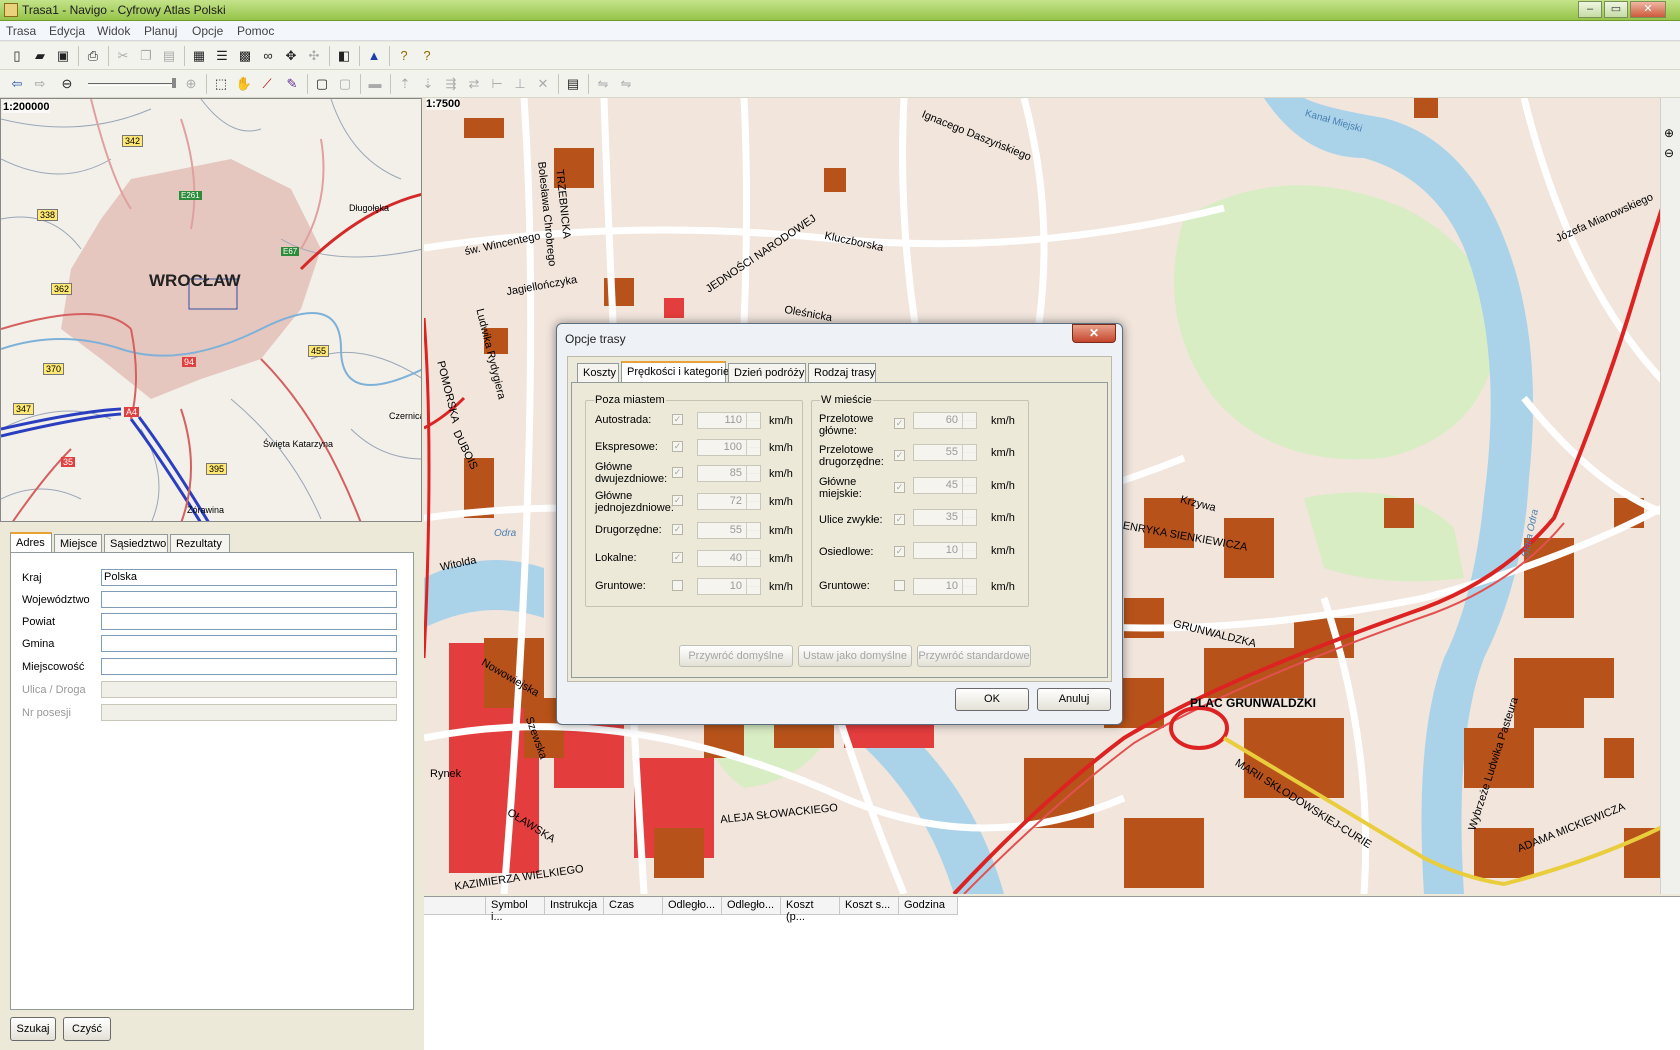  Describe the element at coordinates (123, 56) in the screenshot. I see `cut-icon: ✂` at that location.